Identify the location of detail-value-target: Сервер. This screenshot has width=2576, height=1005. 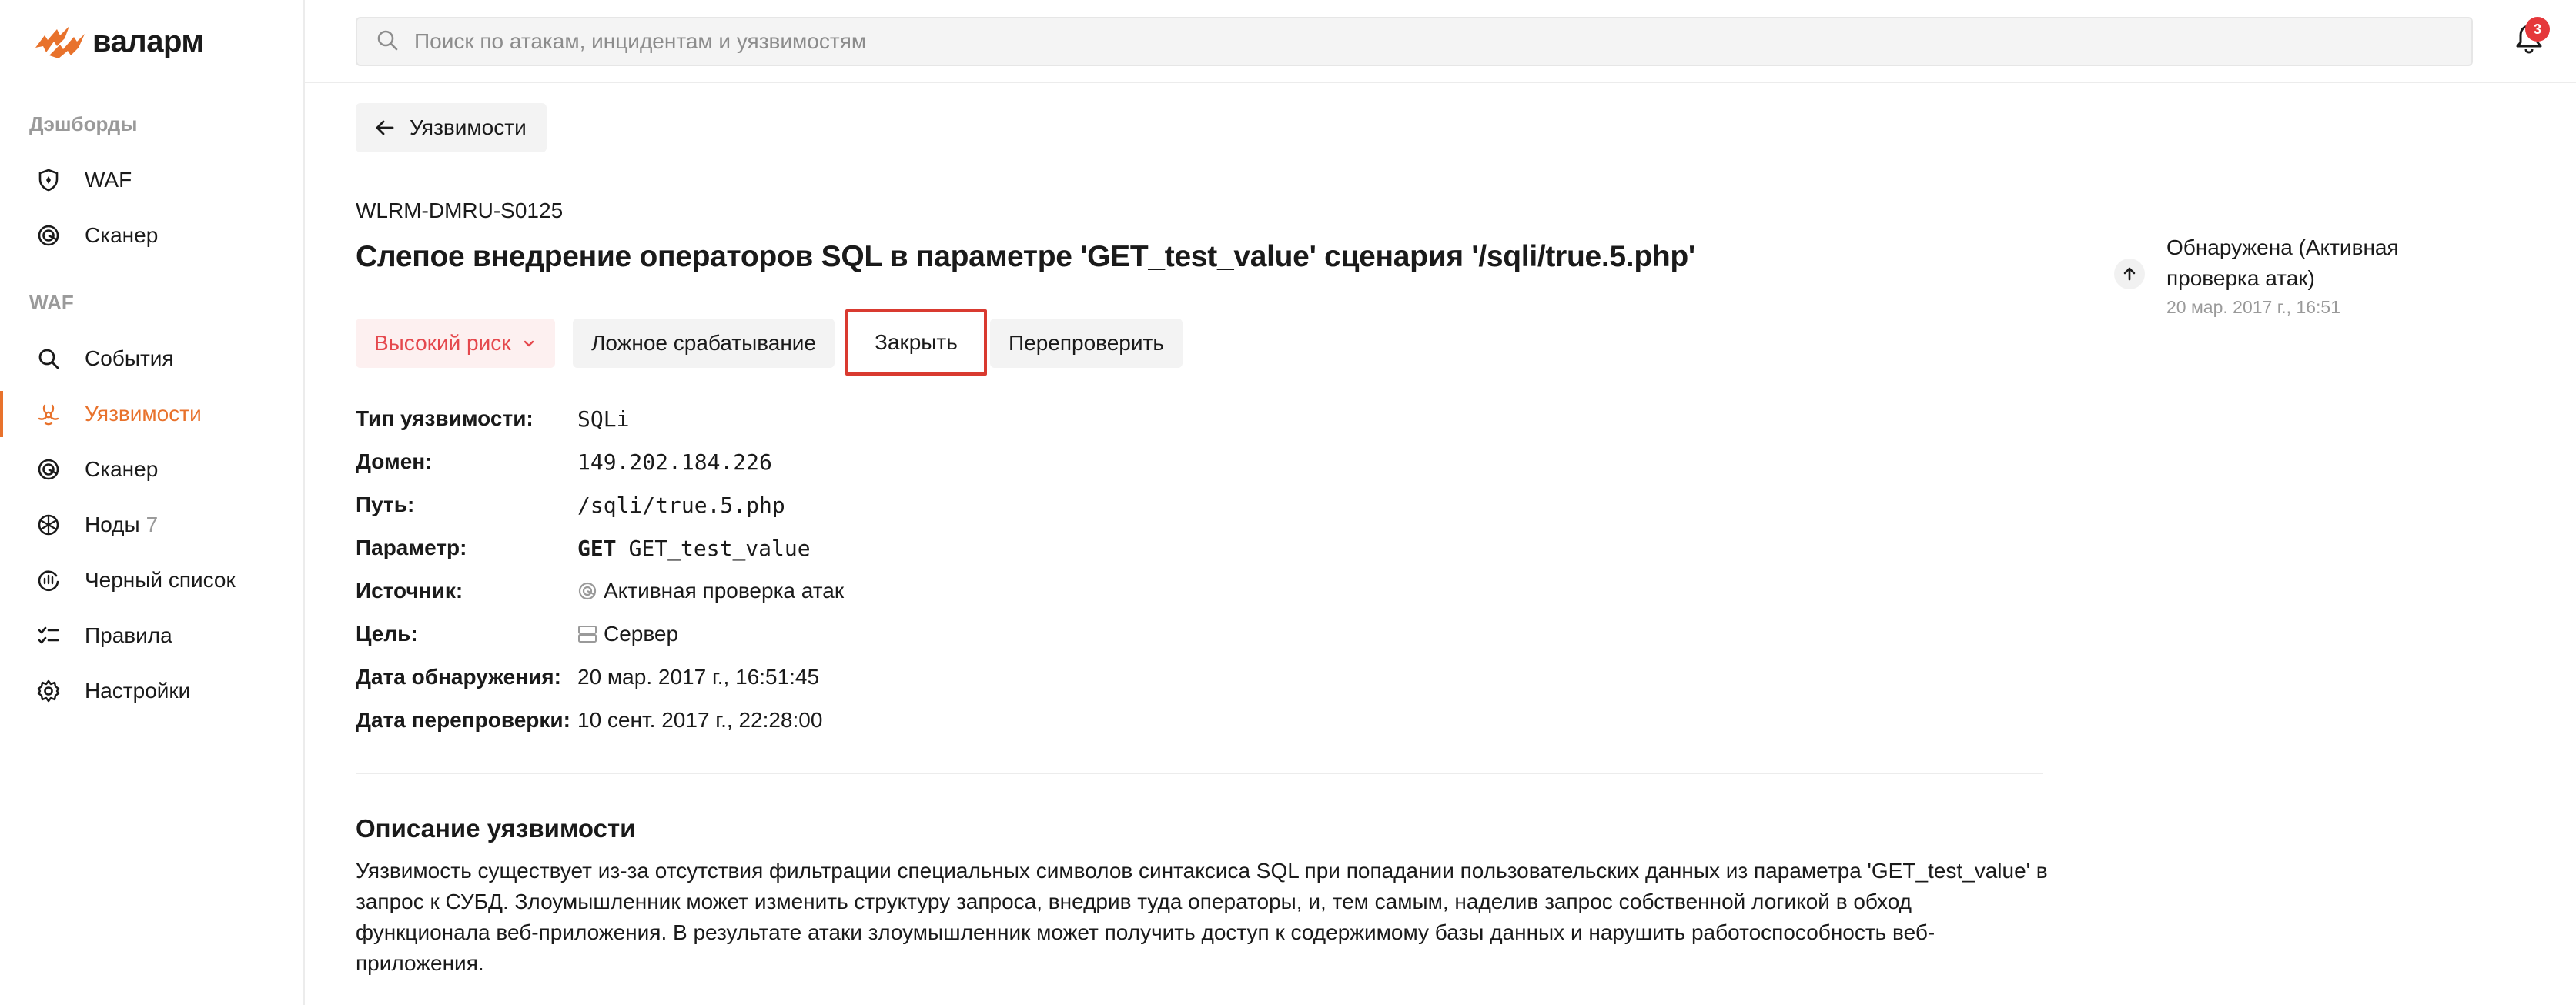
(627, 634).